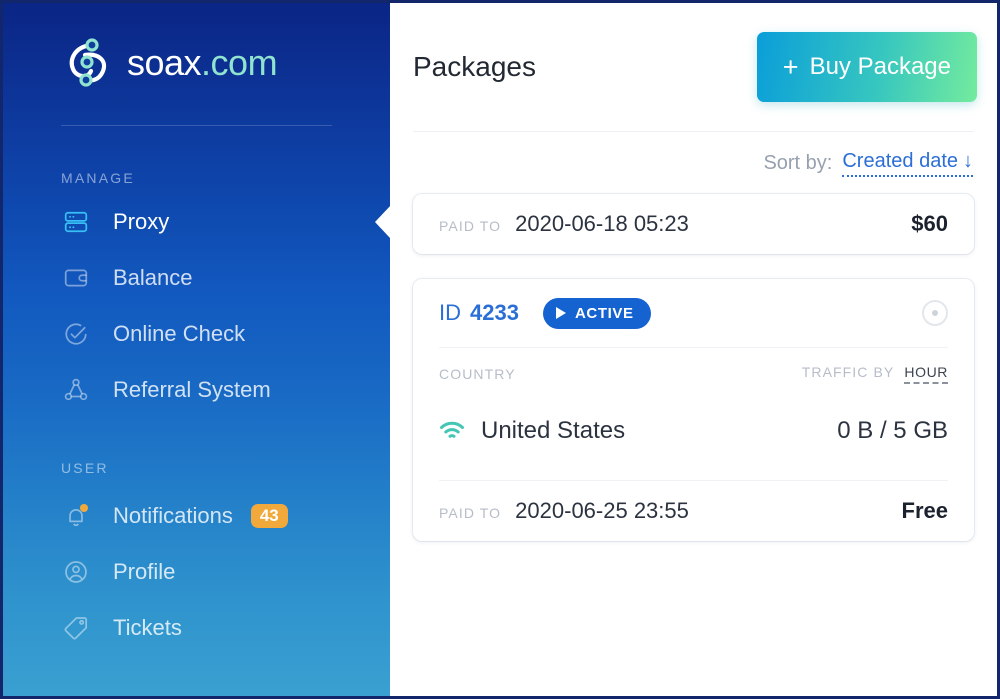 The height and width of the screenshot is (699, 1000). I want to click on package-id-value: 4233, so click(494, 312).